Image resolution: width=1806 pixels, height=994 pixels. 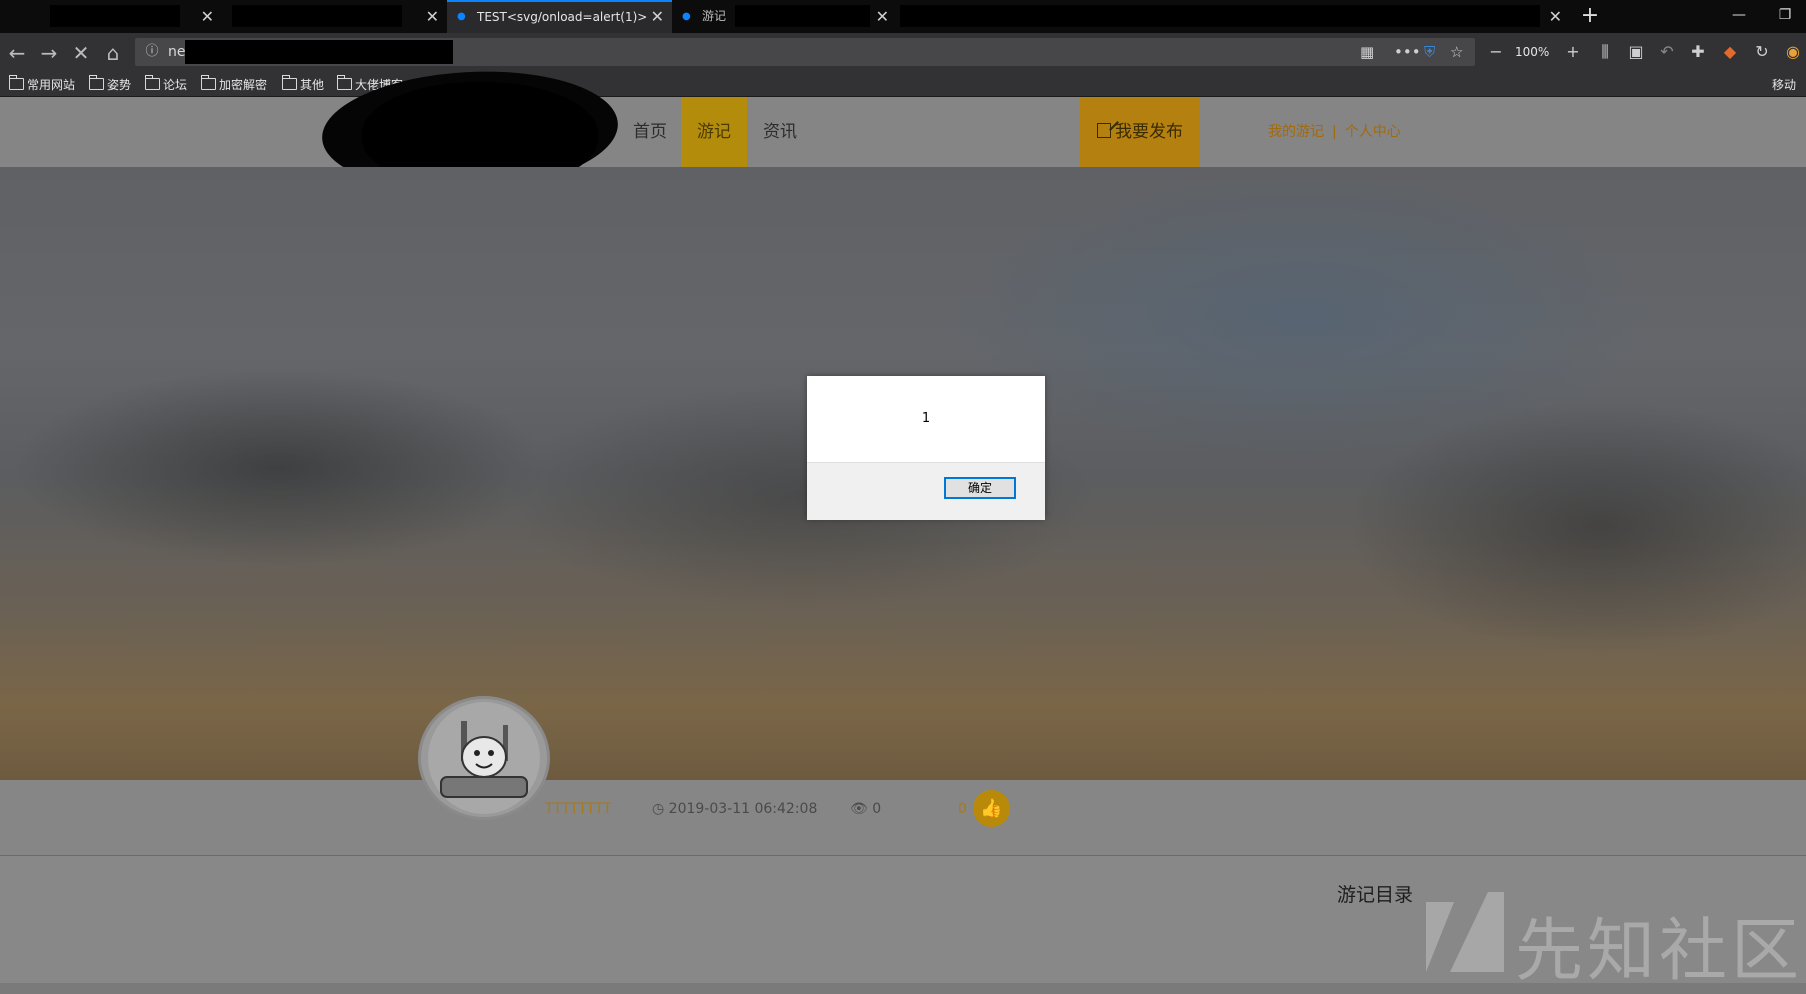 I want to click on post-meta-bar, so click(x=903, y=818).